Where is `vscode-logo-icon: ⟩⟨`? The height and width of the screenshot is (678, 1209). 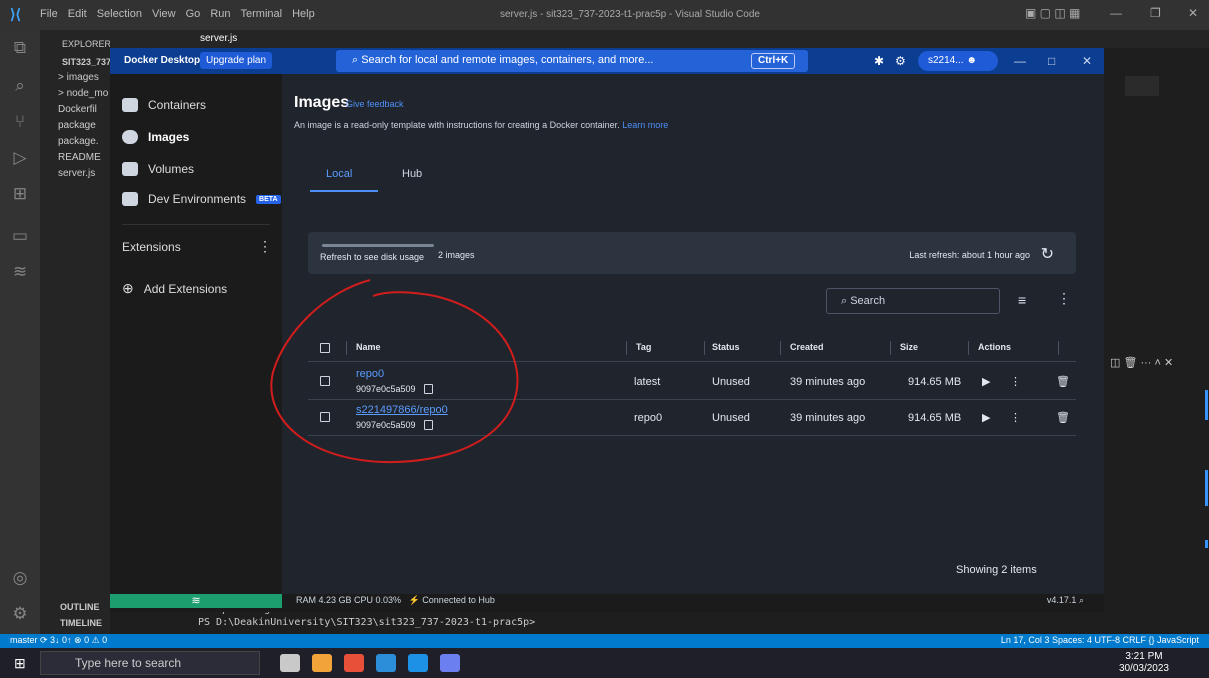 vscode-logo-icon: ⟩⟨ is located at coordinates (15, 14).